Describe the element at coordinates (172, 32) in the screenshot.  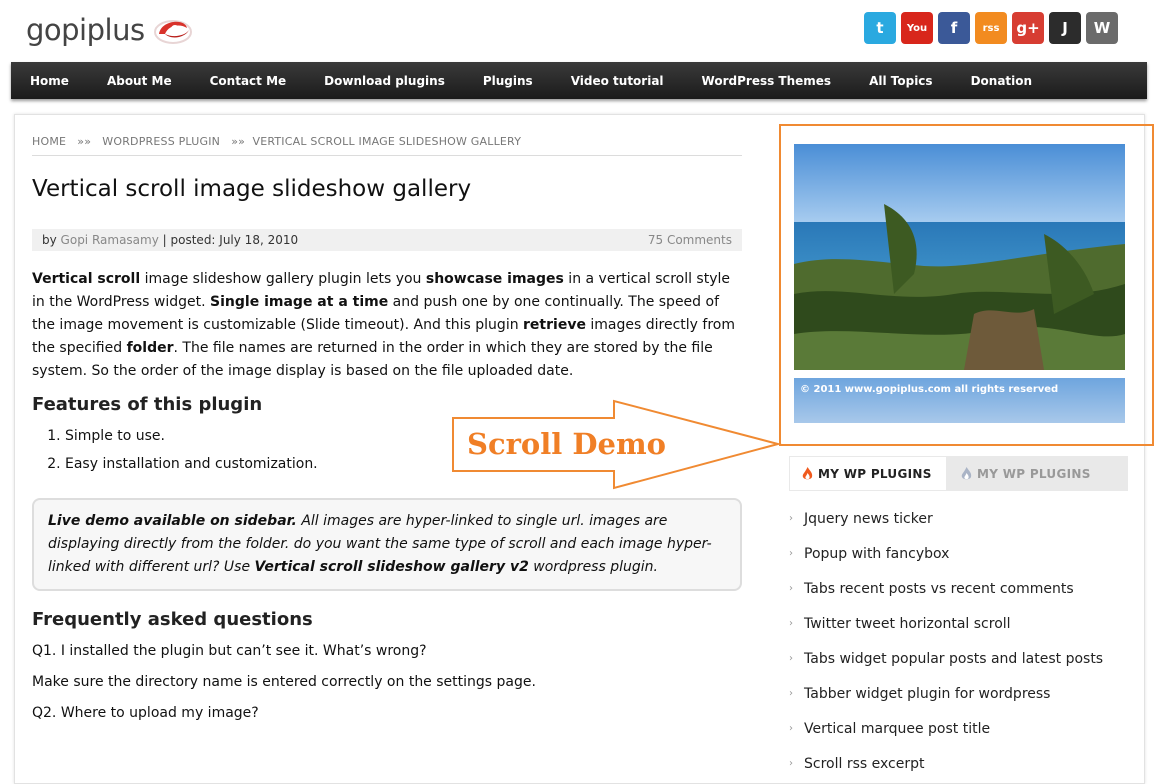
I see `logo-swirl-icon` at that location.